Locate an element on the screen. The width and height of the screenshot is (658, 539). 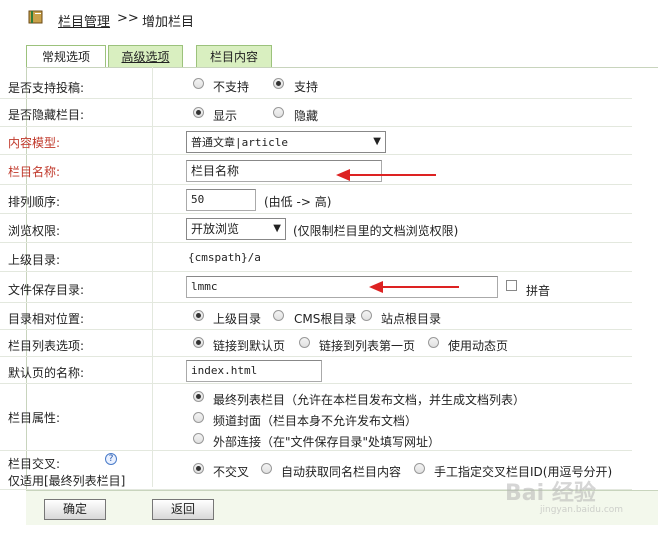
list-default-label: 链接到默认页 is located at coordinates (249, 346).